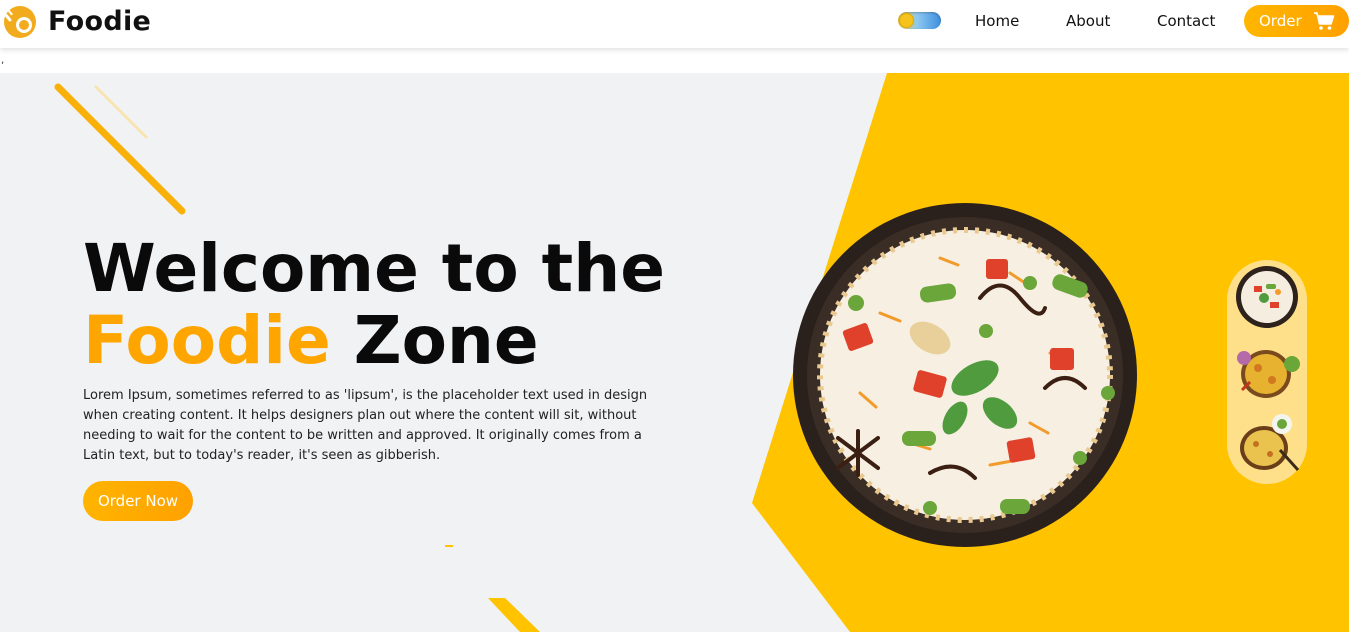 This screenshot has width=1349, height=632. Describe the element at coordinates (100, 21) in the screenshot. I see `brand-name: Foodie` at that location.